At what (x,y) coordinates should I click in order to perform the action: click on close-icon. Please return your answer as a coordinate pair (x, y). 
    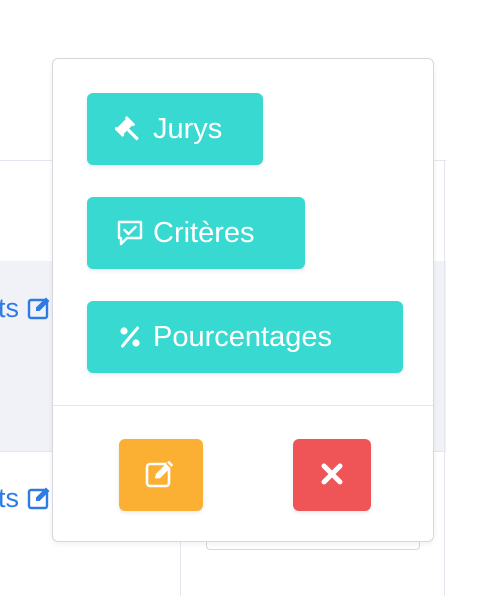
    Looking at the image, I should click on (332, 475).